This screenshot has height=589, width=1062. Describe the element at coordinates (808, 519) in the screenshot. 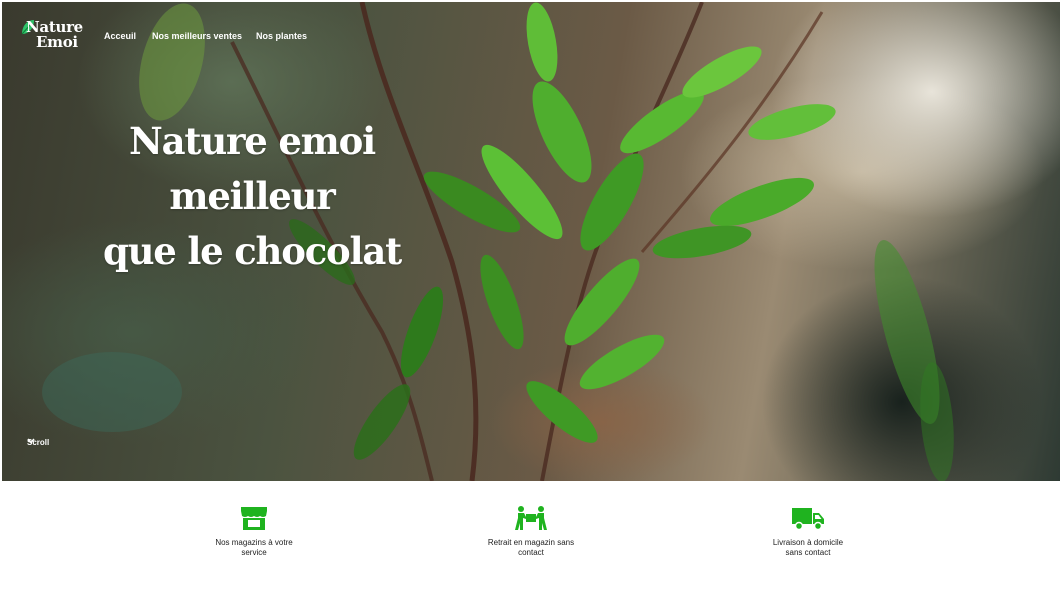

I see `delivery-truck-icon` at that location.